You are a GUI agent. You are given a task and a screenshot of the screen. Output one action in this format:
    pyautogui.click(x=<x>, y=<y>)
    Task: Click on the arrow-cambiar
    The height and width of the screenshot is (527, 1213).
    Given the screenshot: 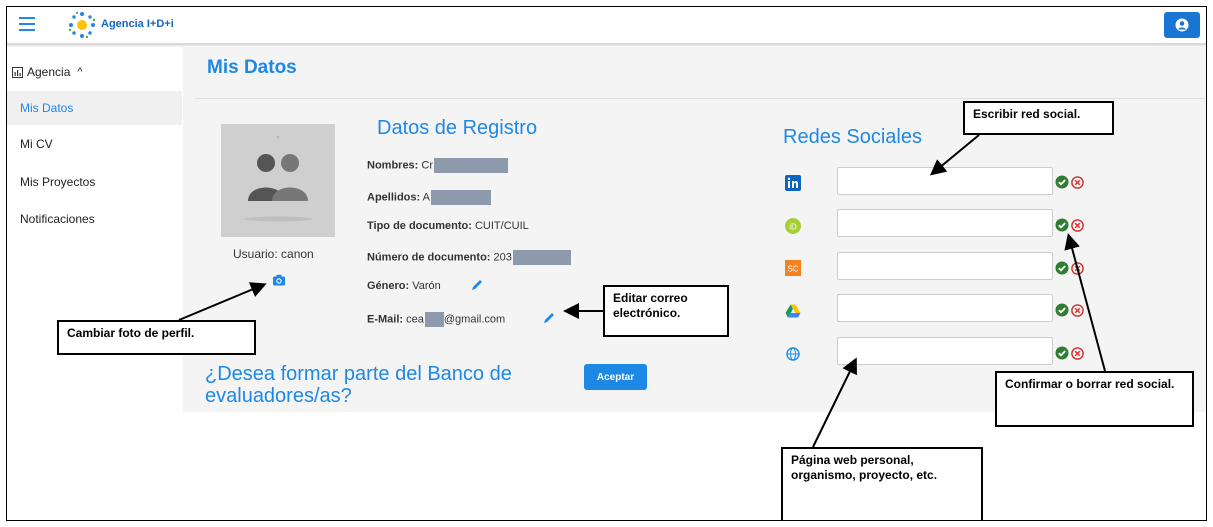 What is the action you would take?
    pyautogui.click(x=222, y=301)
    